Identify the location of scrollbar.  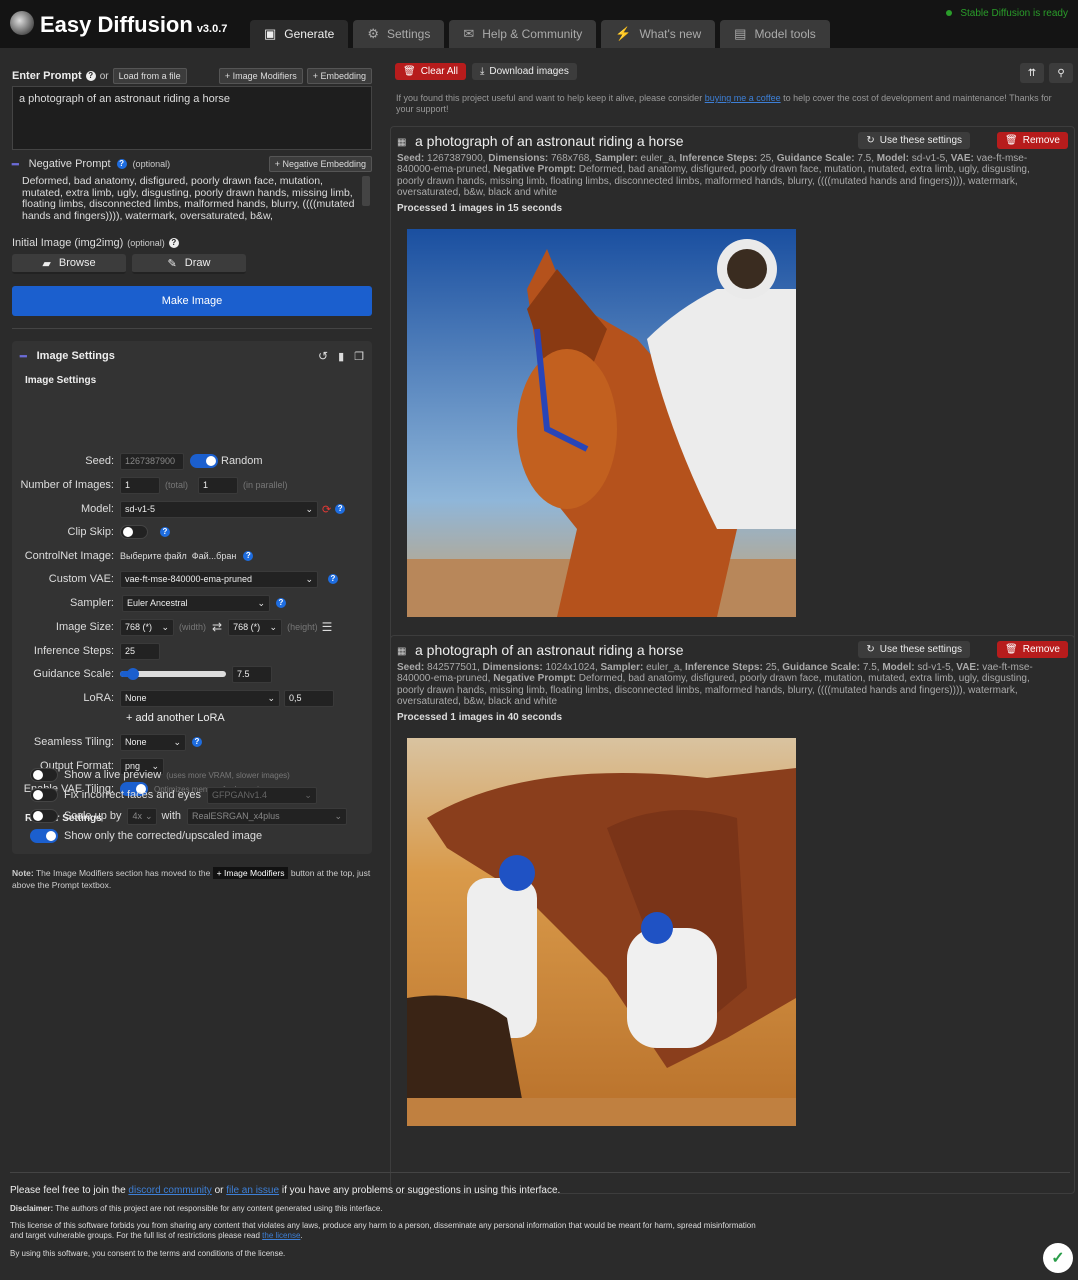
(366, 191).